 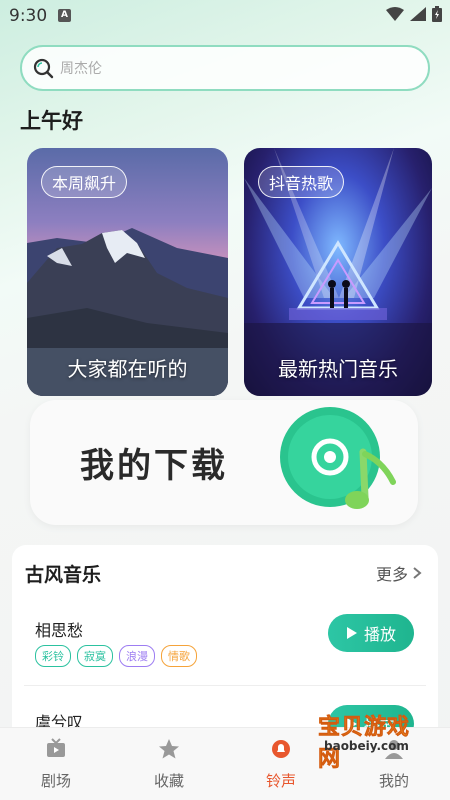 I want to click on status-icons, so click(x=414, y=14).